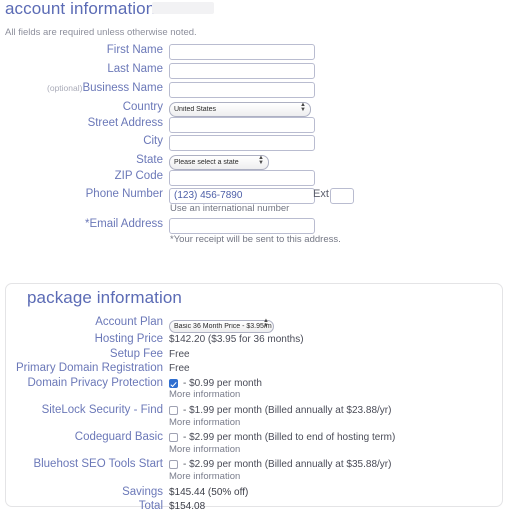 The height and width of the screenshot is (514, 512). Describe the element at coordinates (173, 437) in the screenshot. I see `codeguard-basic-checkbox` at that location.